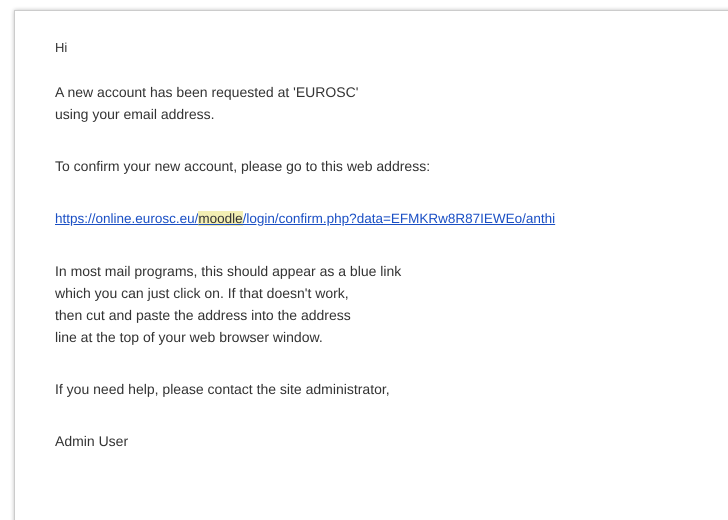 This screenshot has width=728, height=520. What do you see at coordinates (305, 218) in the screenshot?
I see `confirm-link: https://online.eurosc.eu/moodle/login/confirm.php?data=EFMKRw8R87IEWEo/anthi` at bounding box center [305, 218].